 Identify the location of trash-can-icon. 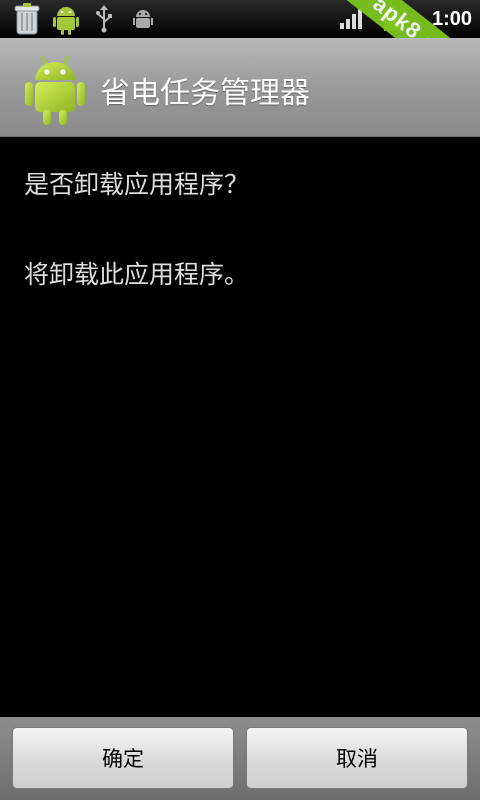
(27, 19).